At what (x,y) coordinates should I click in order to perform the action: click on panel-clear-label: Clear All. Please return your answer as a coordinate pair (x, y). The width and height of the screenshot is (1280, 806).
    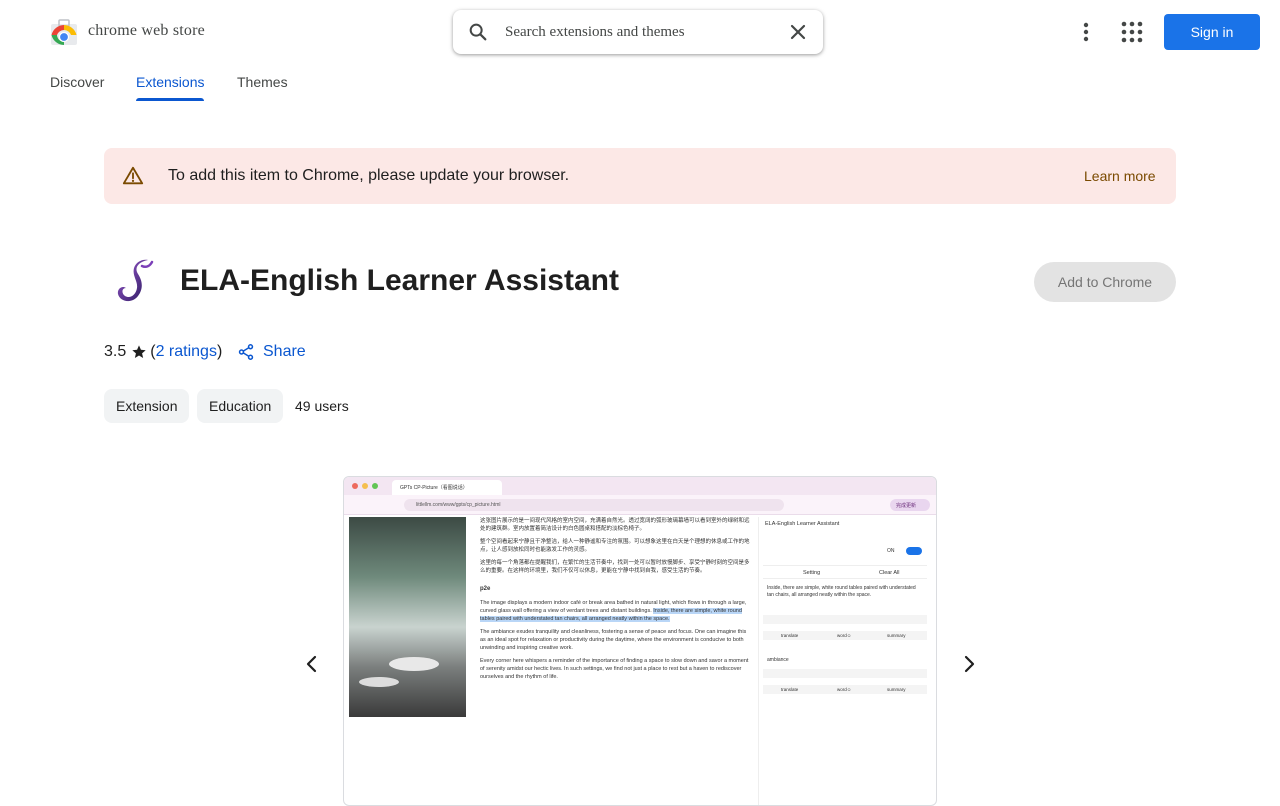
    Looking at the image, I should click on (889, 573).